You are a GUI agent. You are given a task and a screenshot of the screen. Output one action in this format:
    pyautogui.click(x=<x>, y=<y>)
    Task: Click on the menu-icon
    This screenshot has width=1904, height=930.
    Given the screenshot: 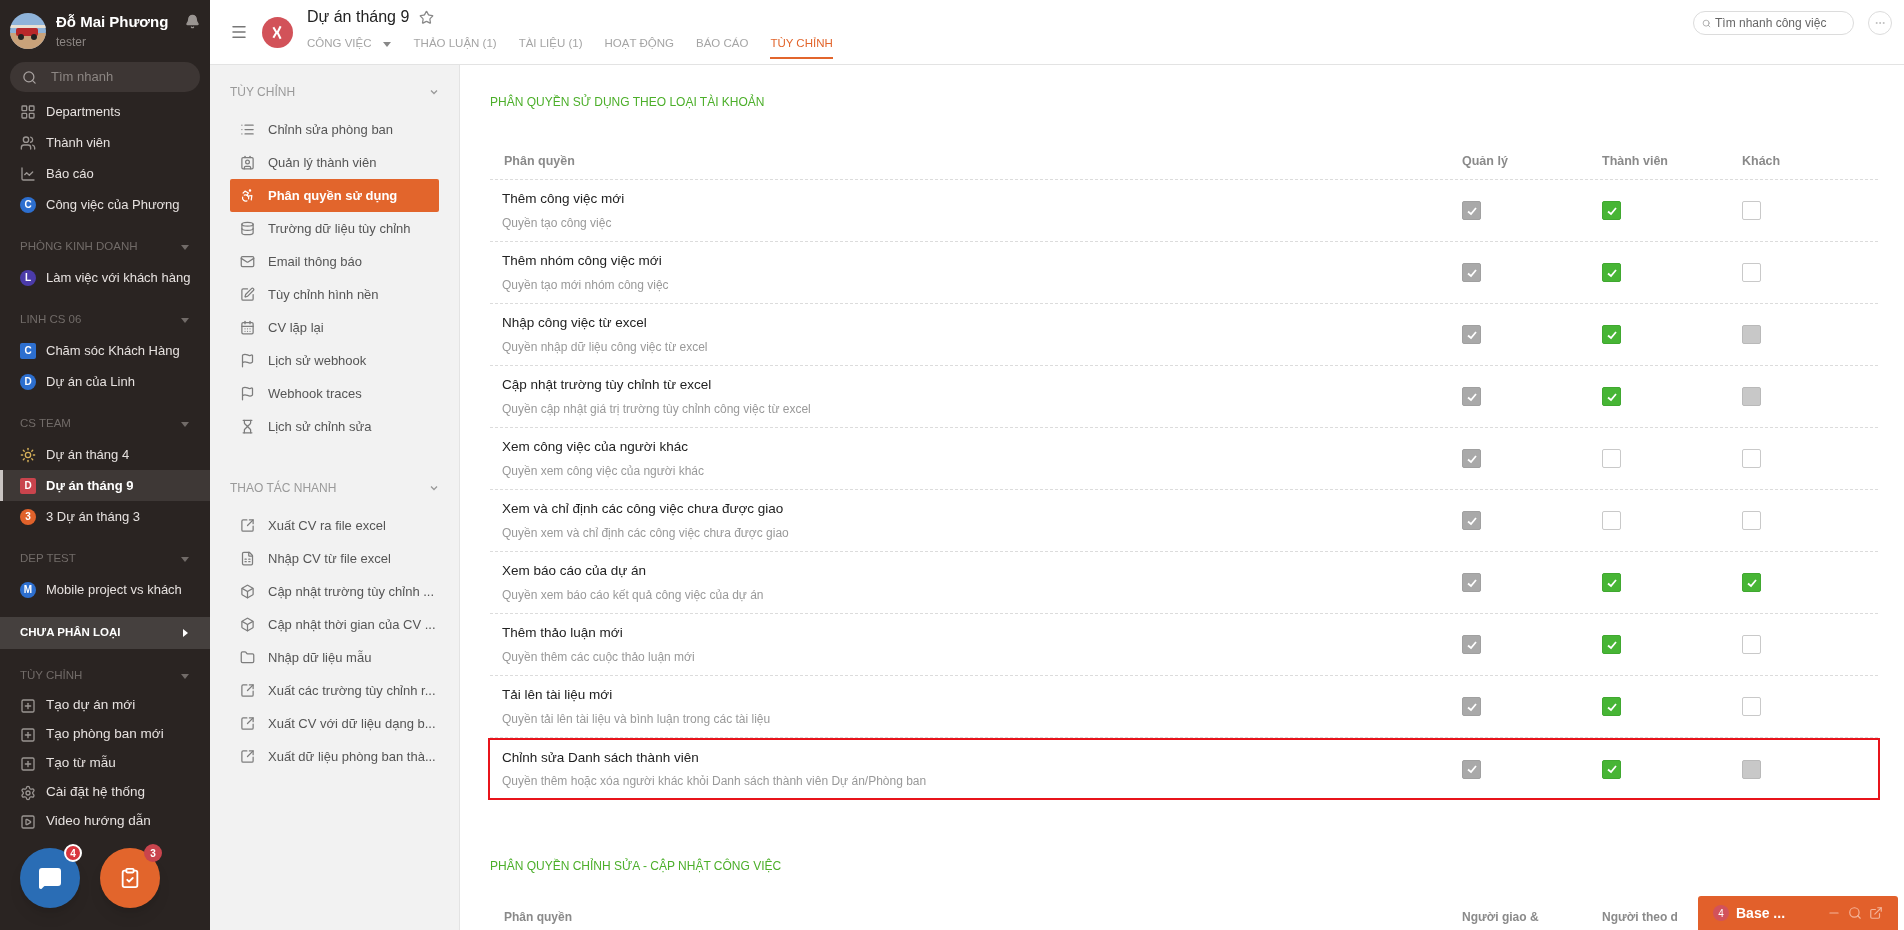 What is the action you would take?
    pyautogui.click(x=239, y=32)
    